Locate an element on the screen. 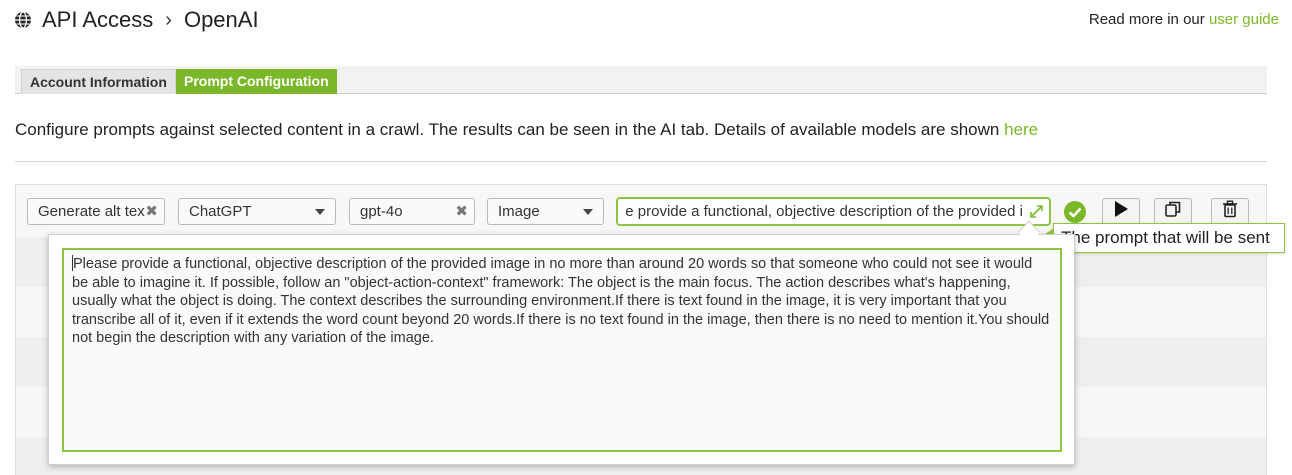 The height and width of the screenshot is (475, 1292). globe-icon is located at coordinates (23, 20).